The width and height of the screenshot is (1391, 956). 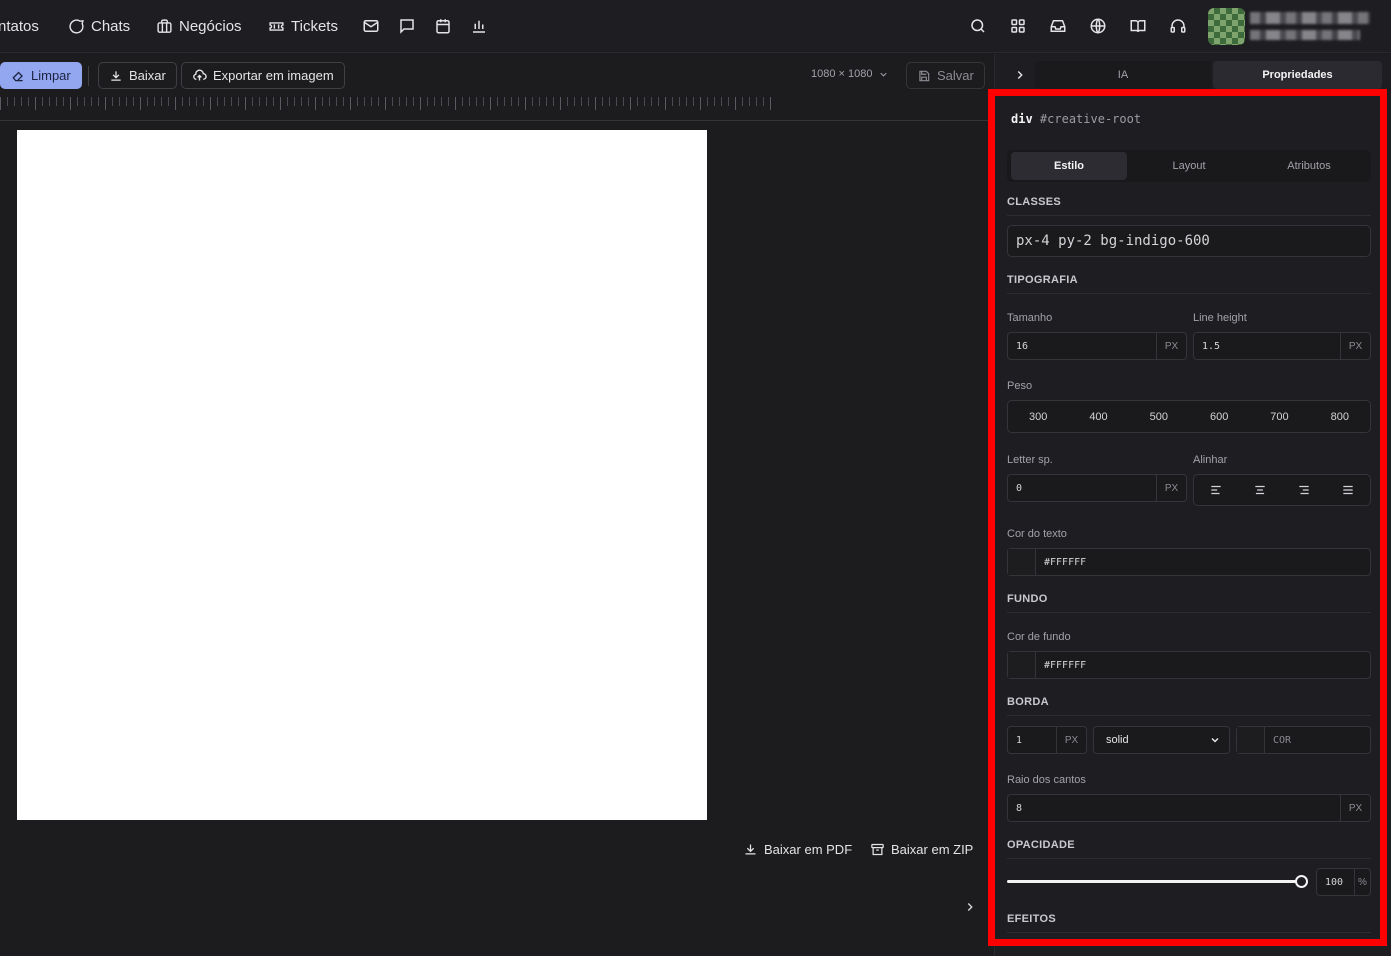 I want to click on font-size-label: Tamanho, so click(x=1030, y=318).